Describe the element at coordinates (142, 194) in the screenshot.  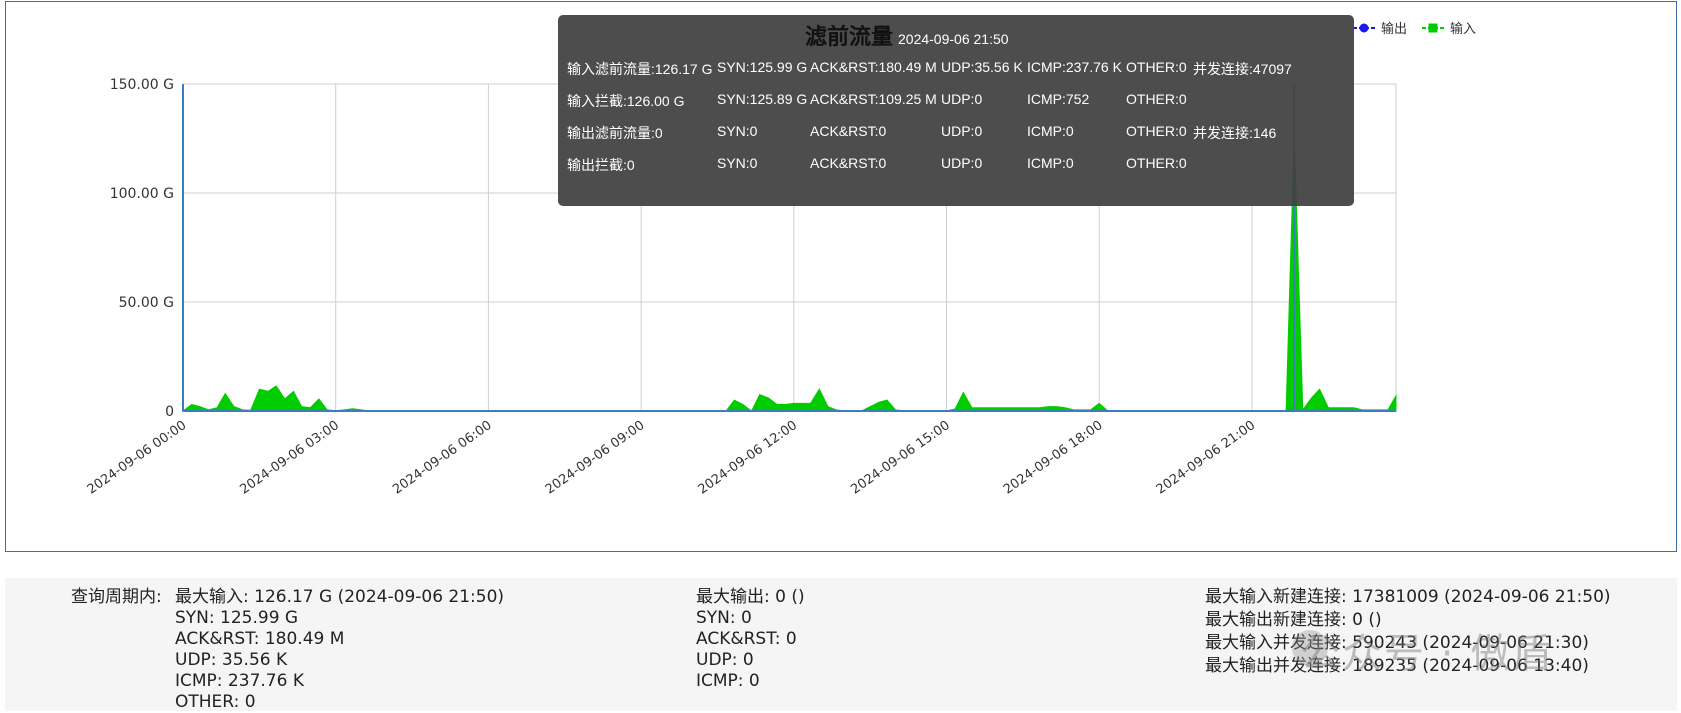
I see `y-tick-label: 100.00 G` at that location.